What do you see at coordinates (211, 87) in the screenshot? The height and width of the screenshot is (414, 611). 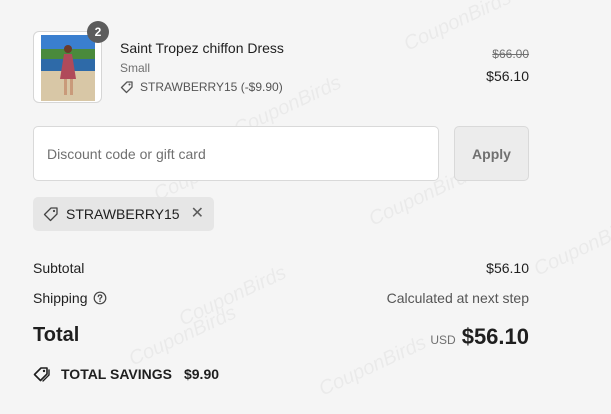 I see `item-discount-label: STRAWBERRY15 (-$9.90)` at bounding box center [211, 87].